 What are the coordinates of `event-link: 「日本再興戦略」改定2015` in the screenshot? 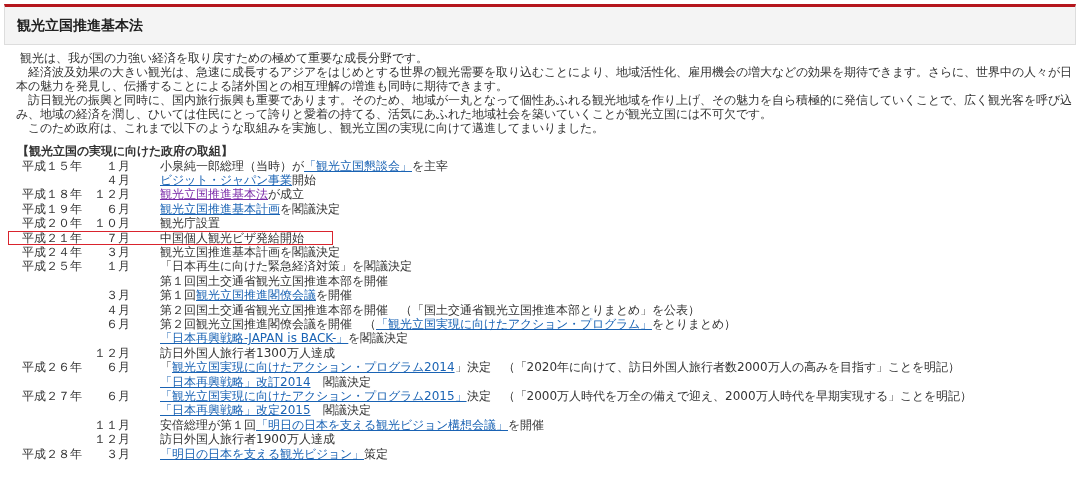 It's located at (235, 410).